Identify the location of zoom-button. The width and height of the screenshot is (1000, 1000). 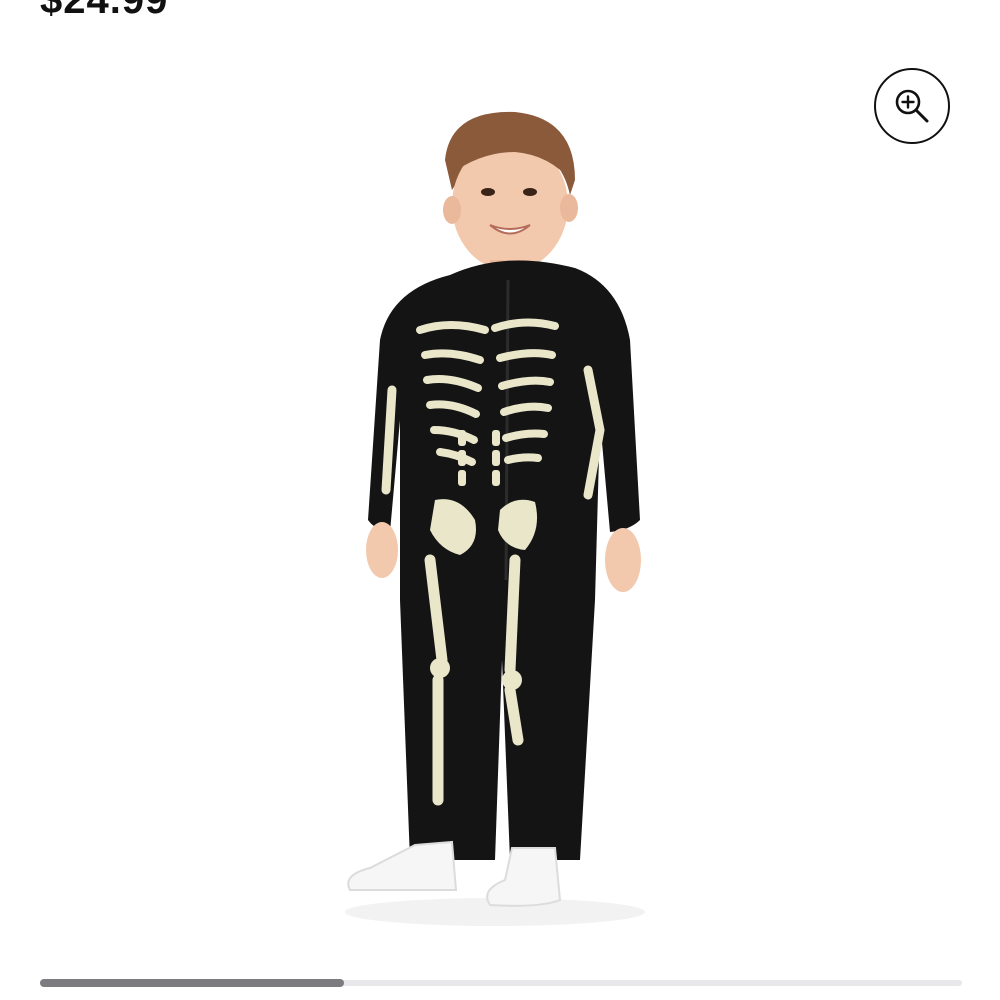
(912, 106).